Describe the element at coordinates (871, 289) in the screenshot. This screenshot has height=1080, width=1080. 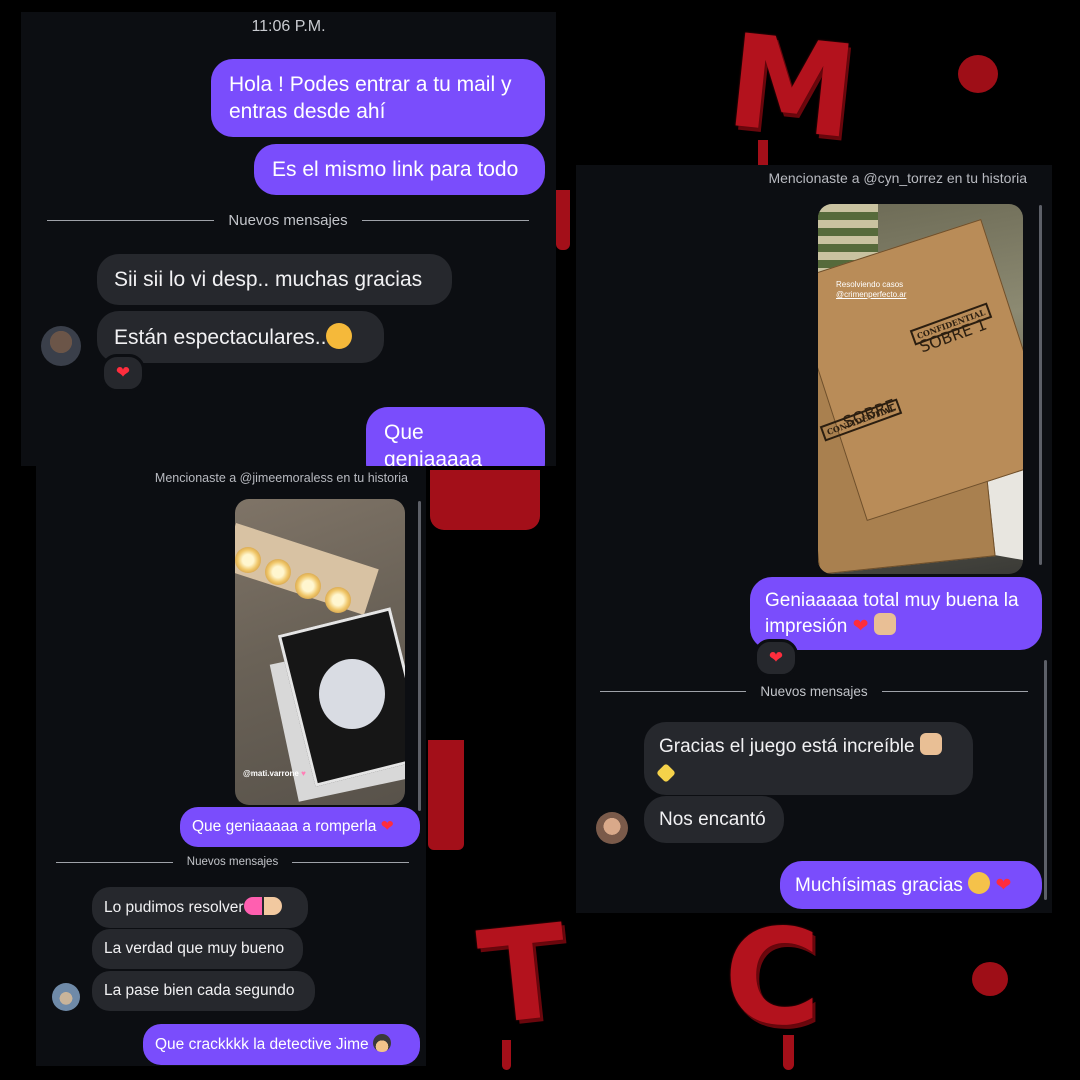
I see `story-caption: Resolviendo casos @crimenperfecto.ar` at that location.